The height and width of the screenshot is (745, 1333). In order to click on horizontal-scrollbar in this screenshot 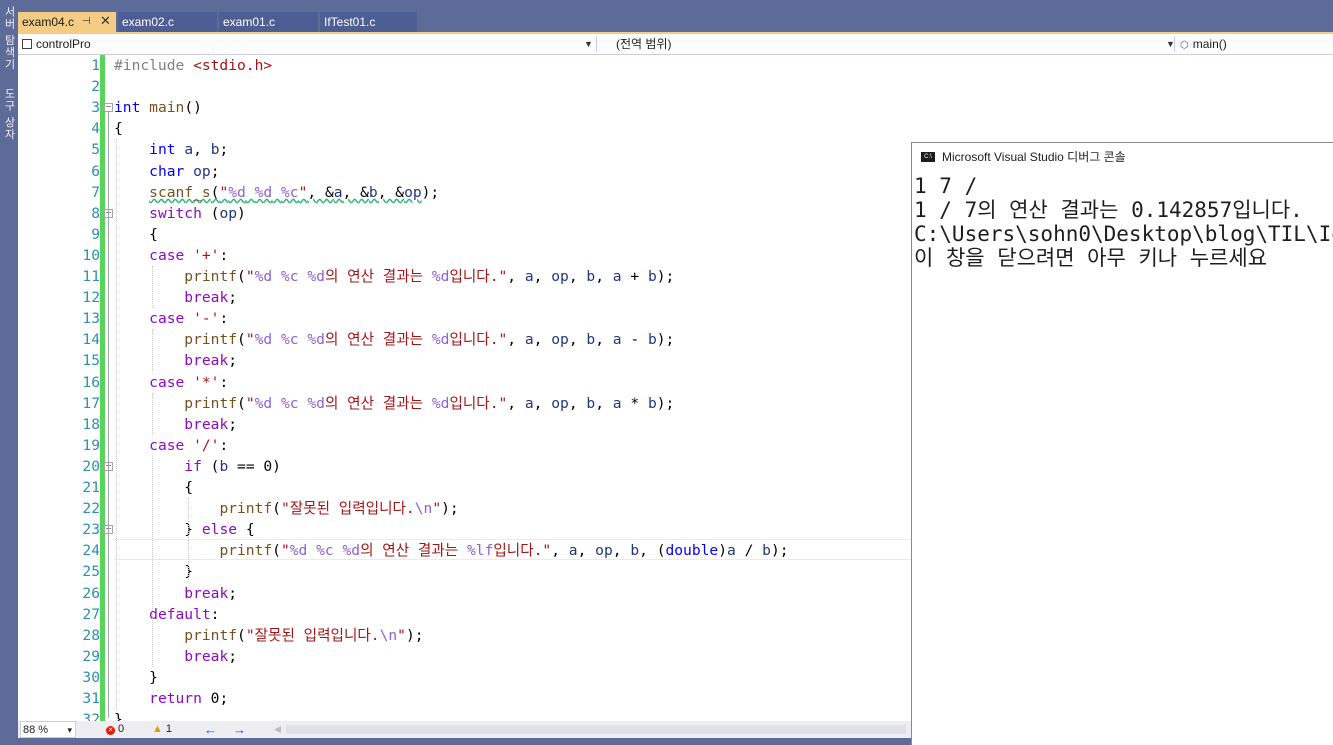, I will do `click(596, 729)`.